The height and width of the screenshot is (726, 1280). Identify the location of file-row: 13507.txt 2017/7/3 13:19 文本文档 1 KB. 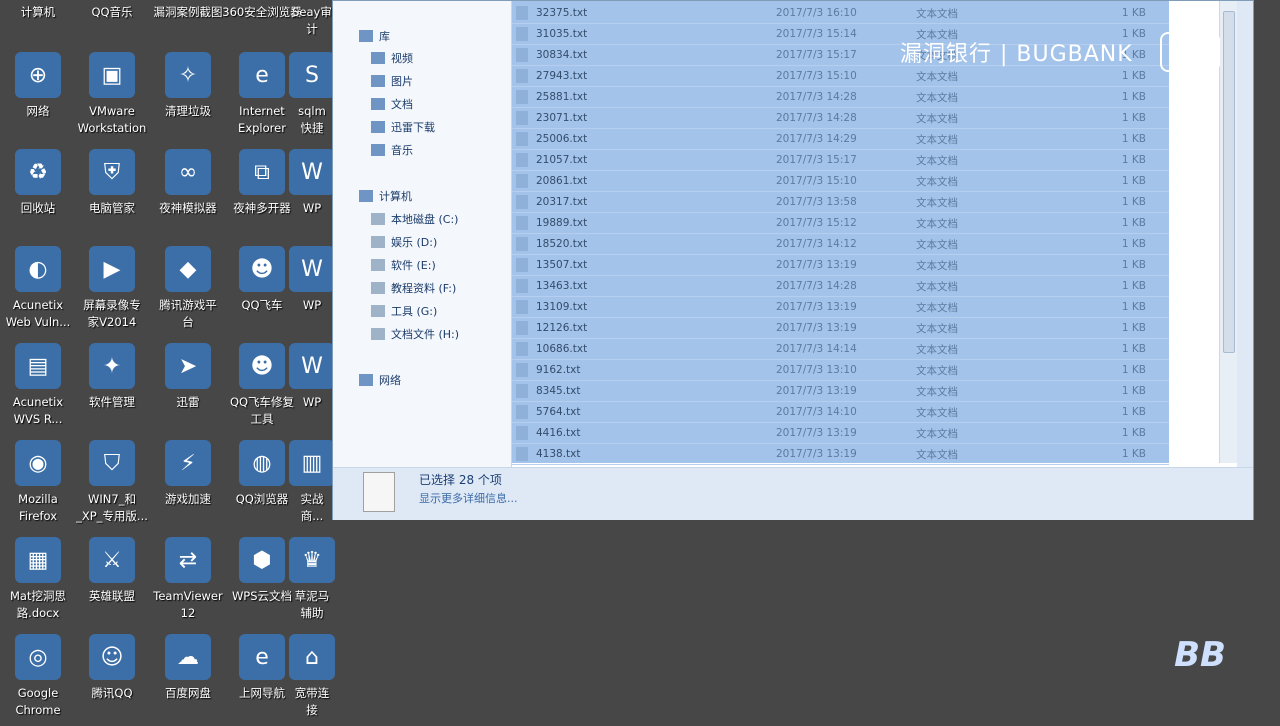
(840, 265).